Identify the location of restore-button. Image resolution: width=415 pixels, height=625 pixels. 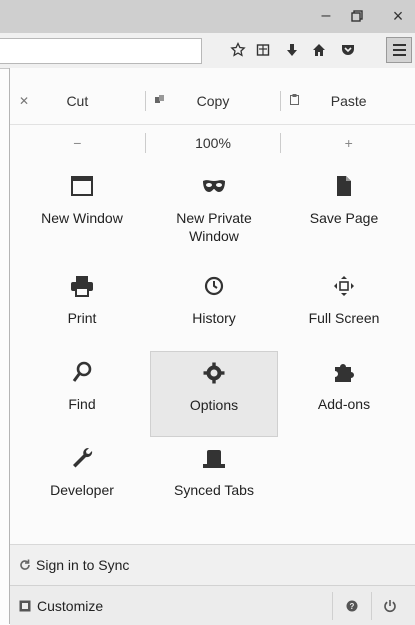
(357, 17).